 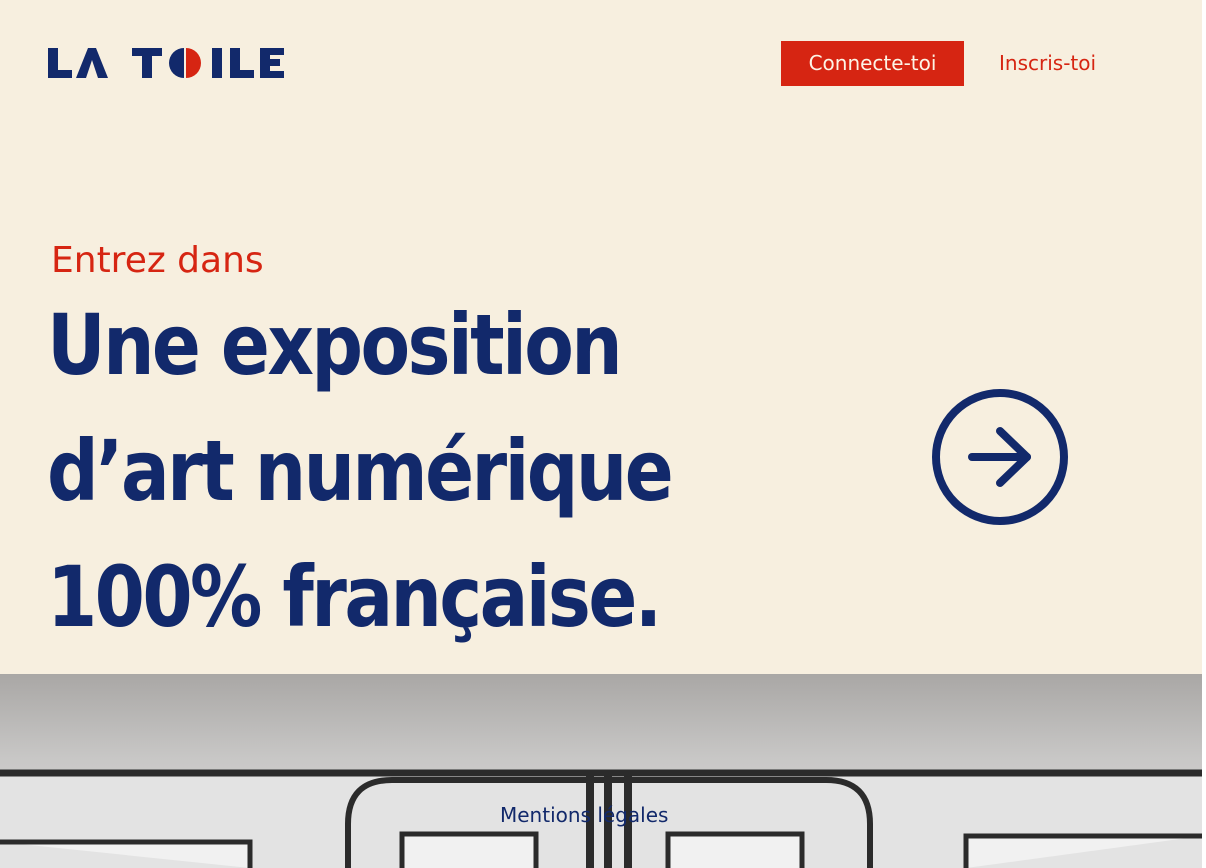 I want to click on arrow-right-circle-icon, so click(x=1000, y=457).